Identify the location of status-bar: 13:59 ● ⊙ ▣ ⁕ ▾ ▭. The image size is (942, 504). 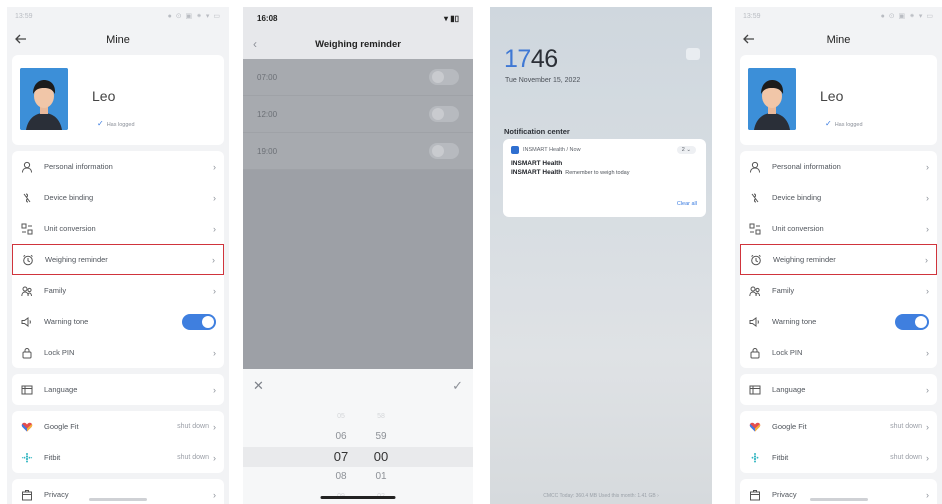
(838, 16).